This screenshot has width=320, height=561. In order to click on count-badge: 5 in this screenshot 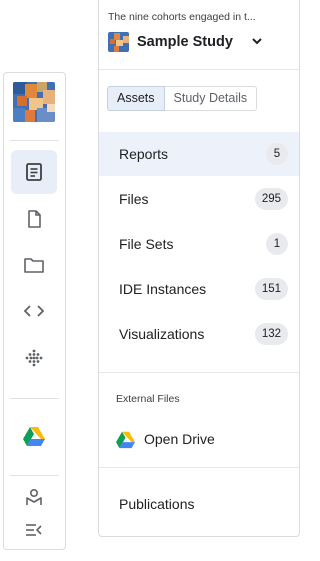, I will do `click(277, 154)`.